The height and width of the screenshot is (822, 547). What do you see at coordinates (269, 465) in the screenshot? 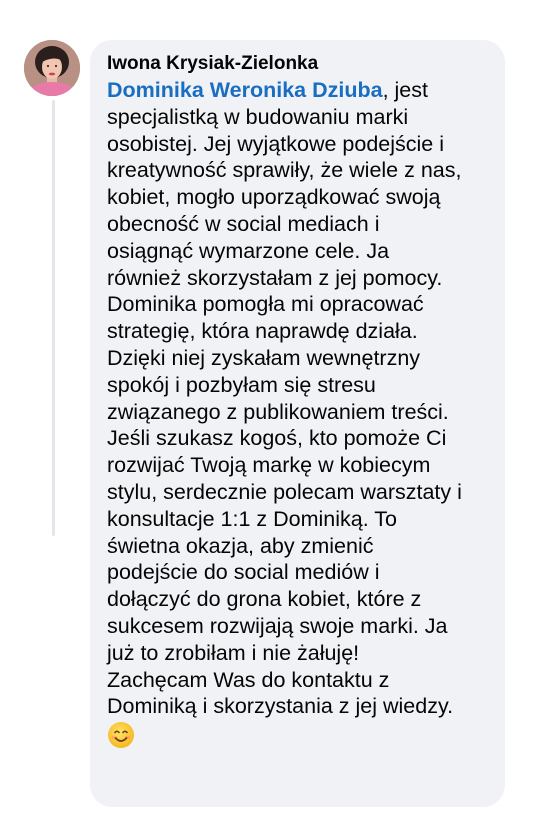
I see `comment-line: rozwijać Twoją markę w kobiecym` at bounding box center [269, 465].